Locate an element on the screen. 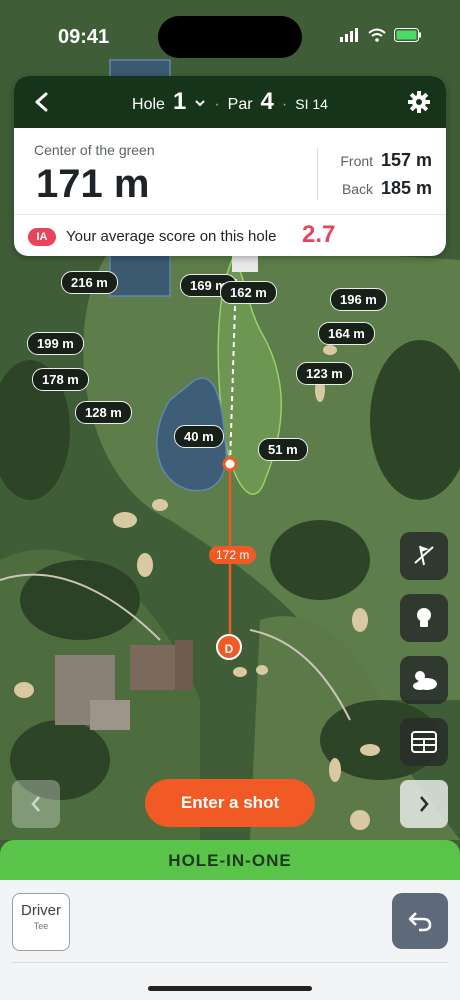 This screenshot has width=460, height=1000. chevron-right-icon is located at coordinates (424, 804).